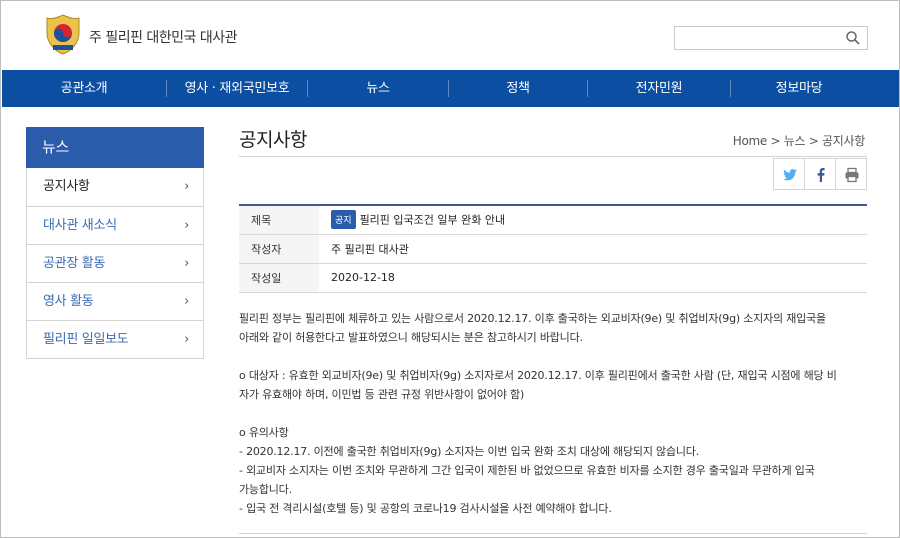 This screenshot has height=538, width=900. Describe the element at coordinates (279, 278) in the screenshot. I see `date-label: 작성일` at that location.